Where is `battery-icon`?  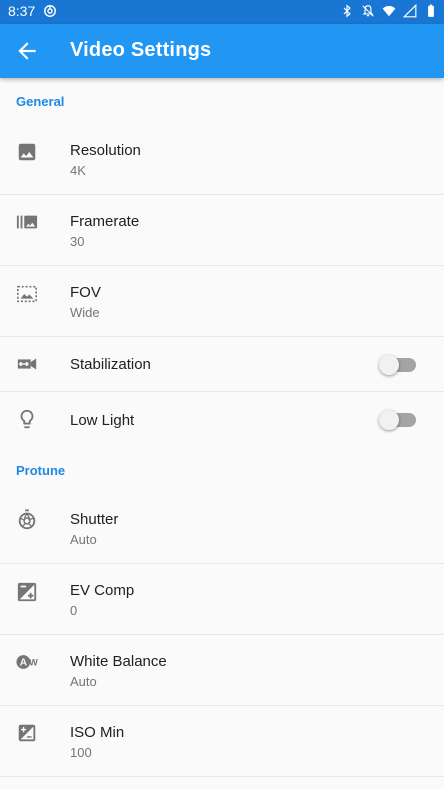
battery-icon is located at coordinates (431, 10).